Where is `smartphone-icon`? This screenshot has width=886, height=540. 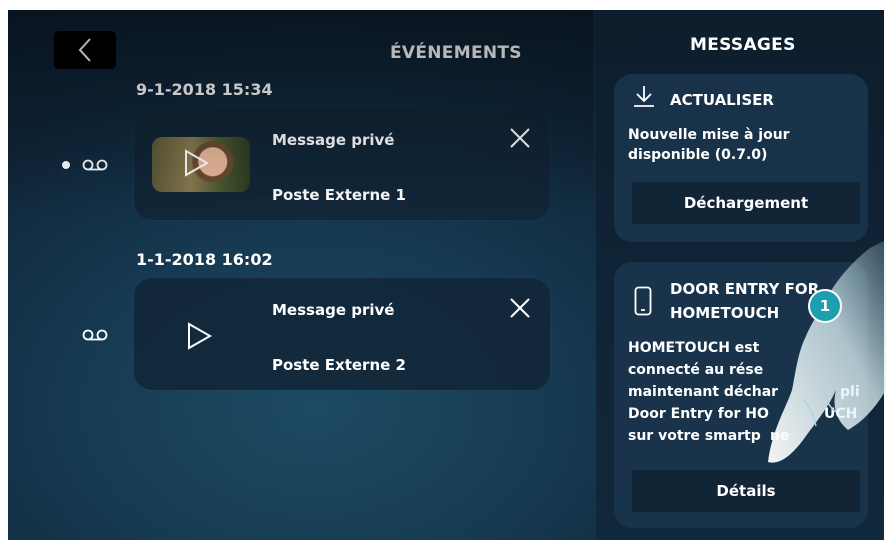
smartphone-icon is located at coordinates (643, 301).